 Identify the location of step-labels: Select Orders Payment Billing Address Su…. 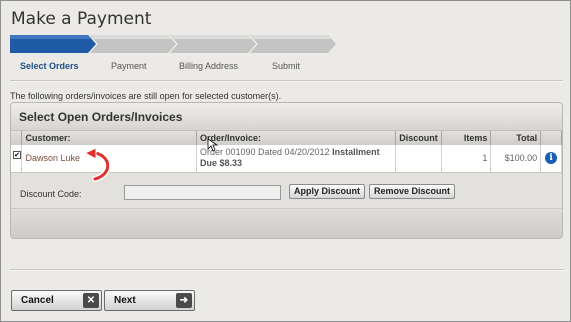
(286, 67).